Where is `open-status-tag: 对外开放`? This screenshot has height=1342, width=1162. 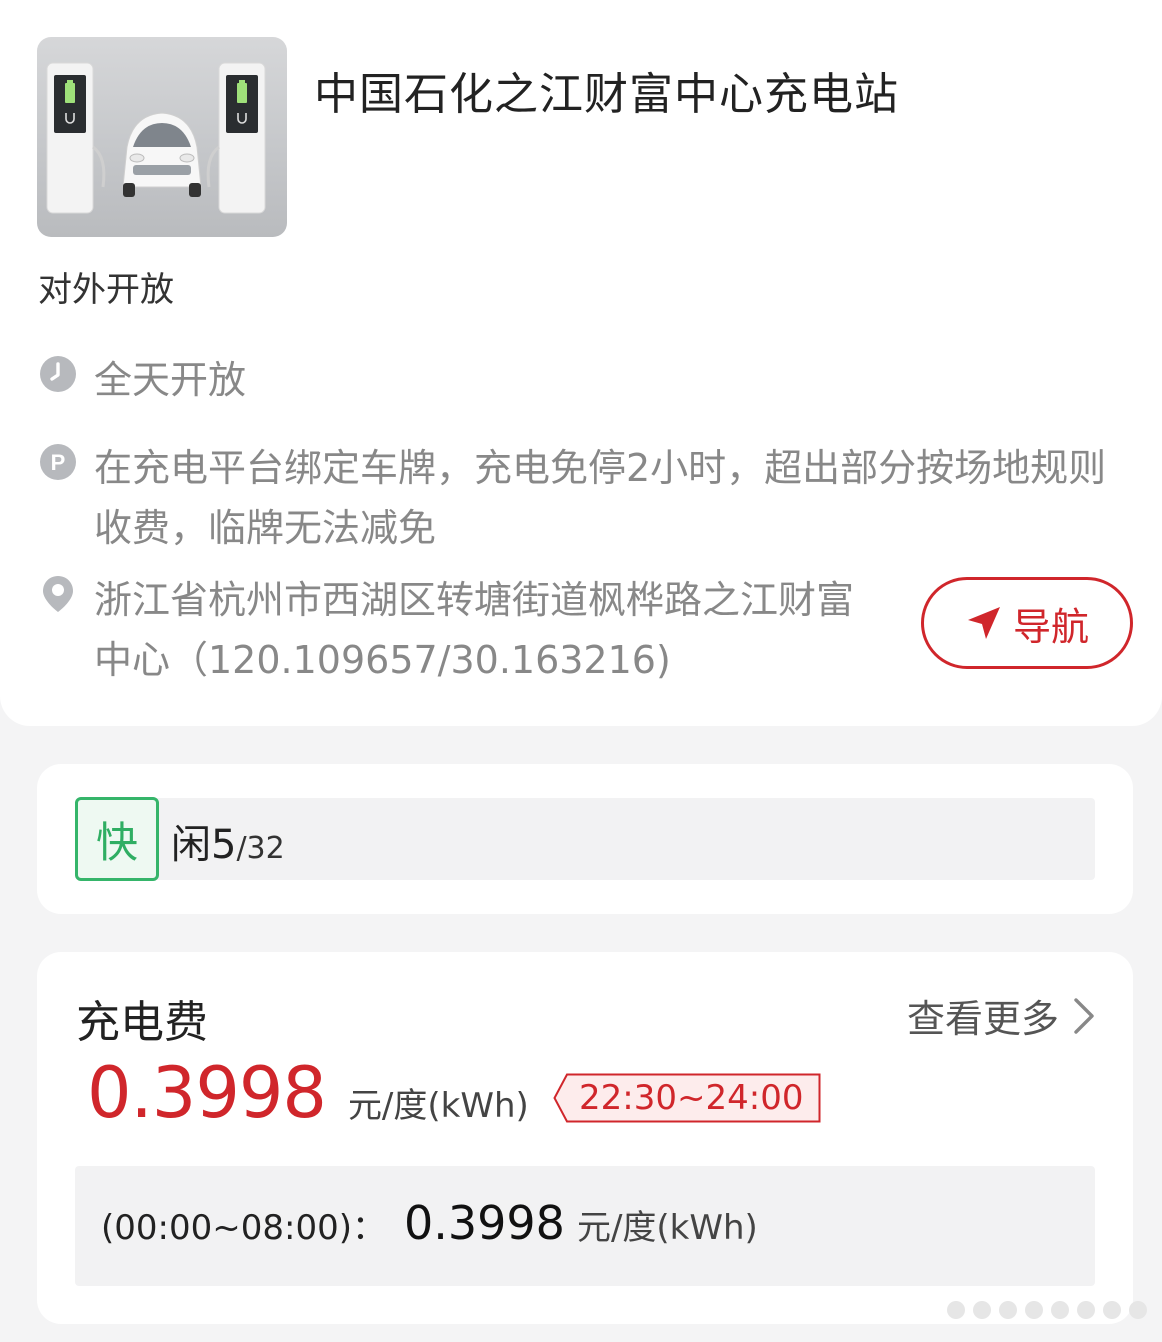 open-status-tag: 对外开放 is located at coordinates (106, 290).